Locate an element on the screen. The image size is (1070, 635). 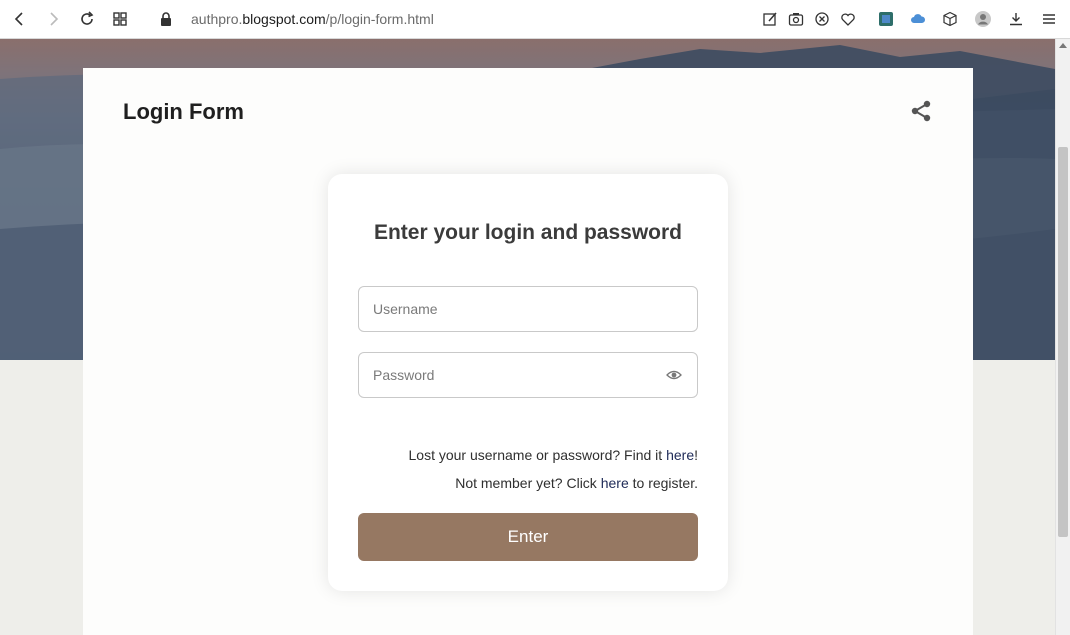
url-domain: blogspot.com is located at coordinates (284, 19).